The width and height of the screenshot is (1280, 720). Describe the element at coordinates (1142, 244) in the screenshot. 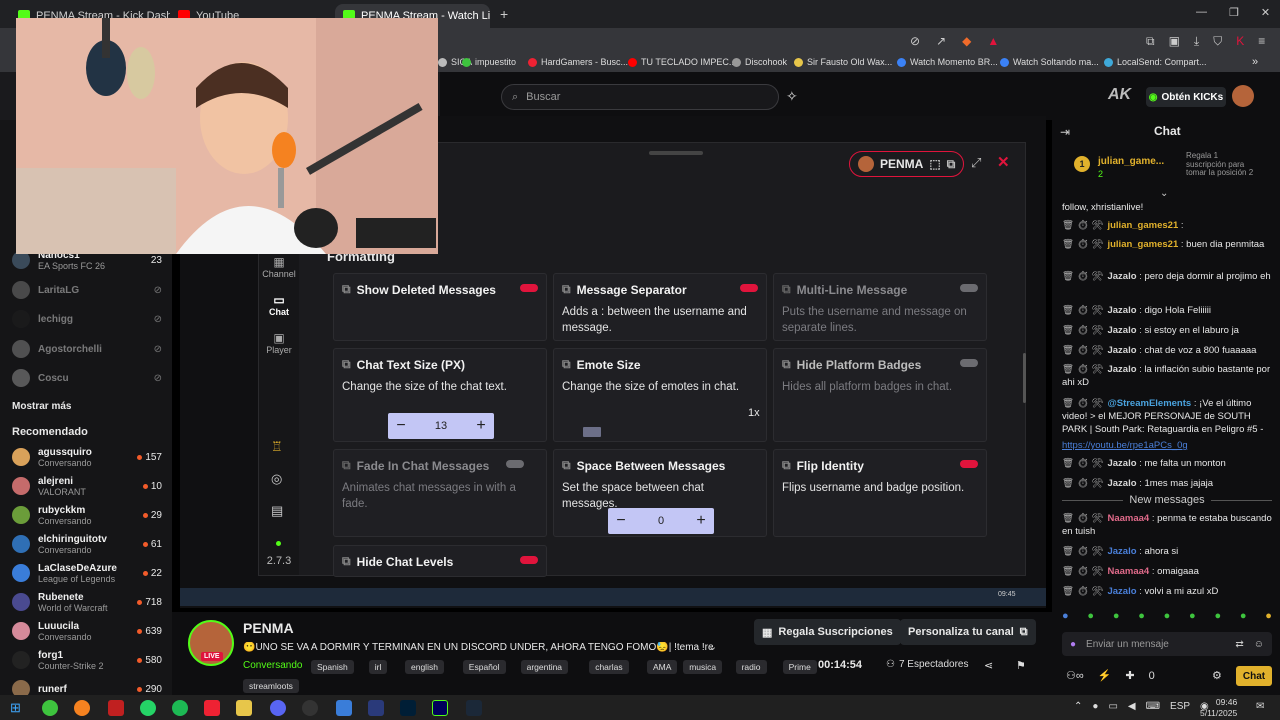

I see `chat-username: julian_games21` at that location.